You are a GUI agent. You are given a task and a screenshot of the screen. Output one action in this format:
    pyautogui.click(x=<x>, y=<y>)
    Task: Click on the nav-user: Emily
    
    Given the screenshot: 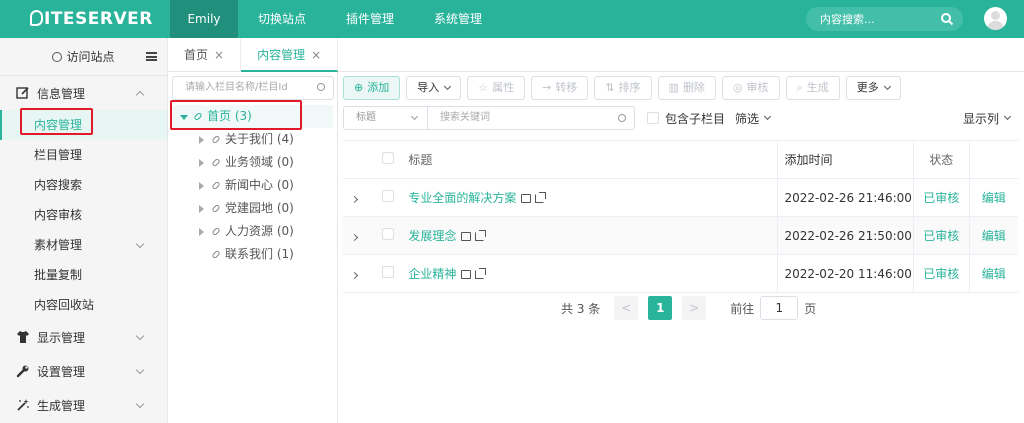 What is the action you would take?
    pyautogui.click(x=204, y=19)
    